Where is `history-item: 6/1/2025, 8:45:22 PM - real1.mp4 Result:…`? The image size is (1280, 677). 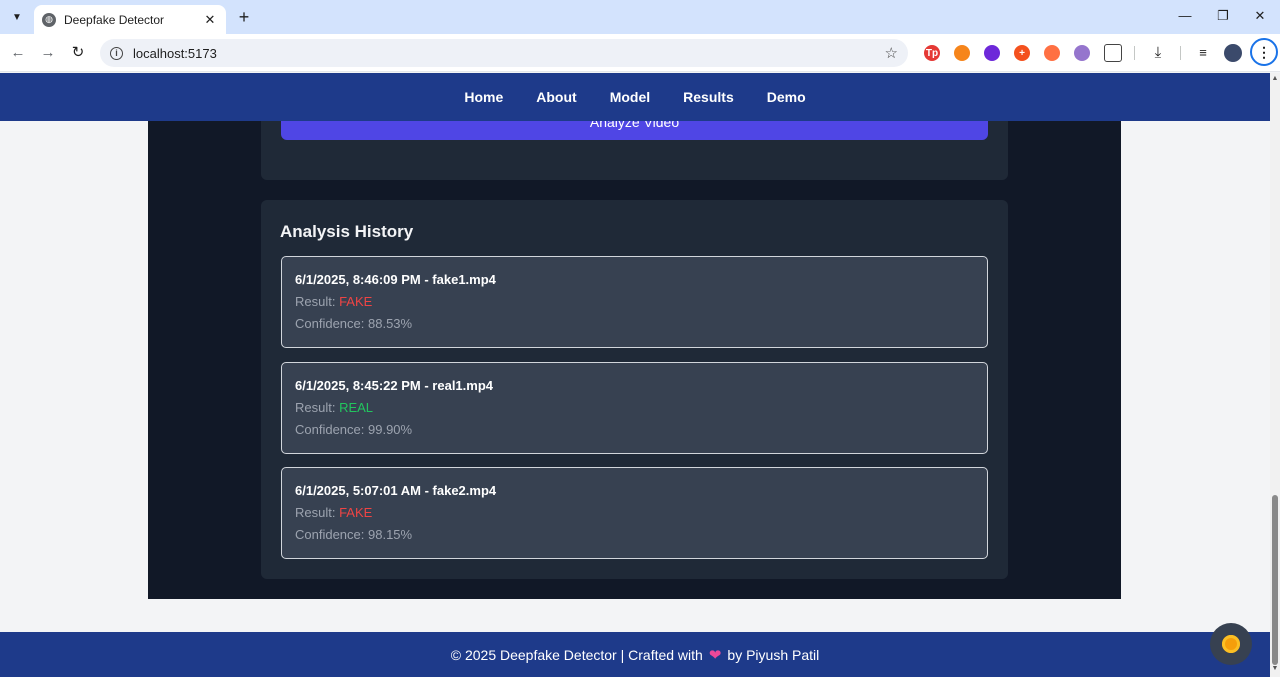
history-item: 6/1/2025, 8:45:22 PM - real1.mp4 Result:… is located at coordinates (634, 408).